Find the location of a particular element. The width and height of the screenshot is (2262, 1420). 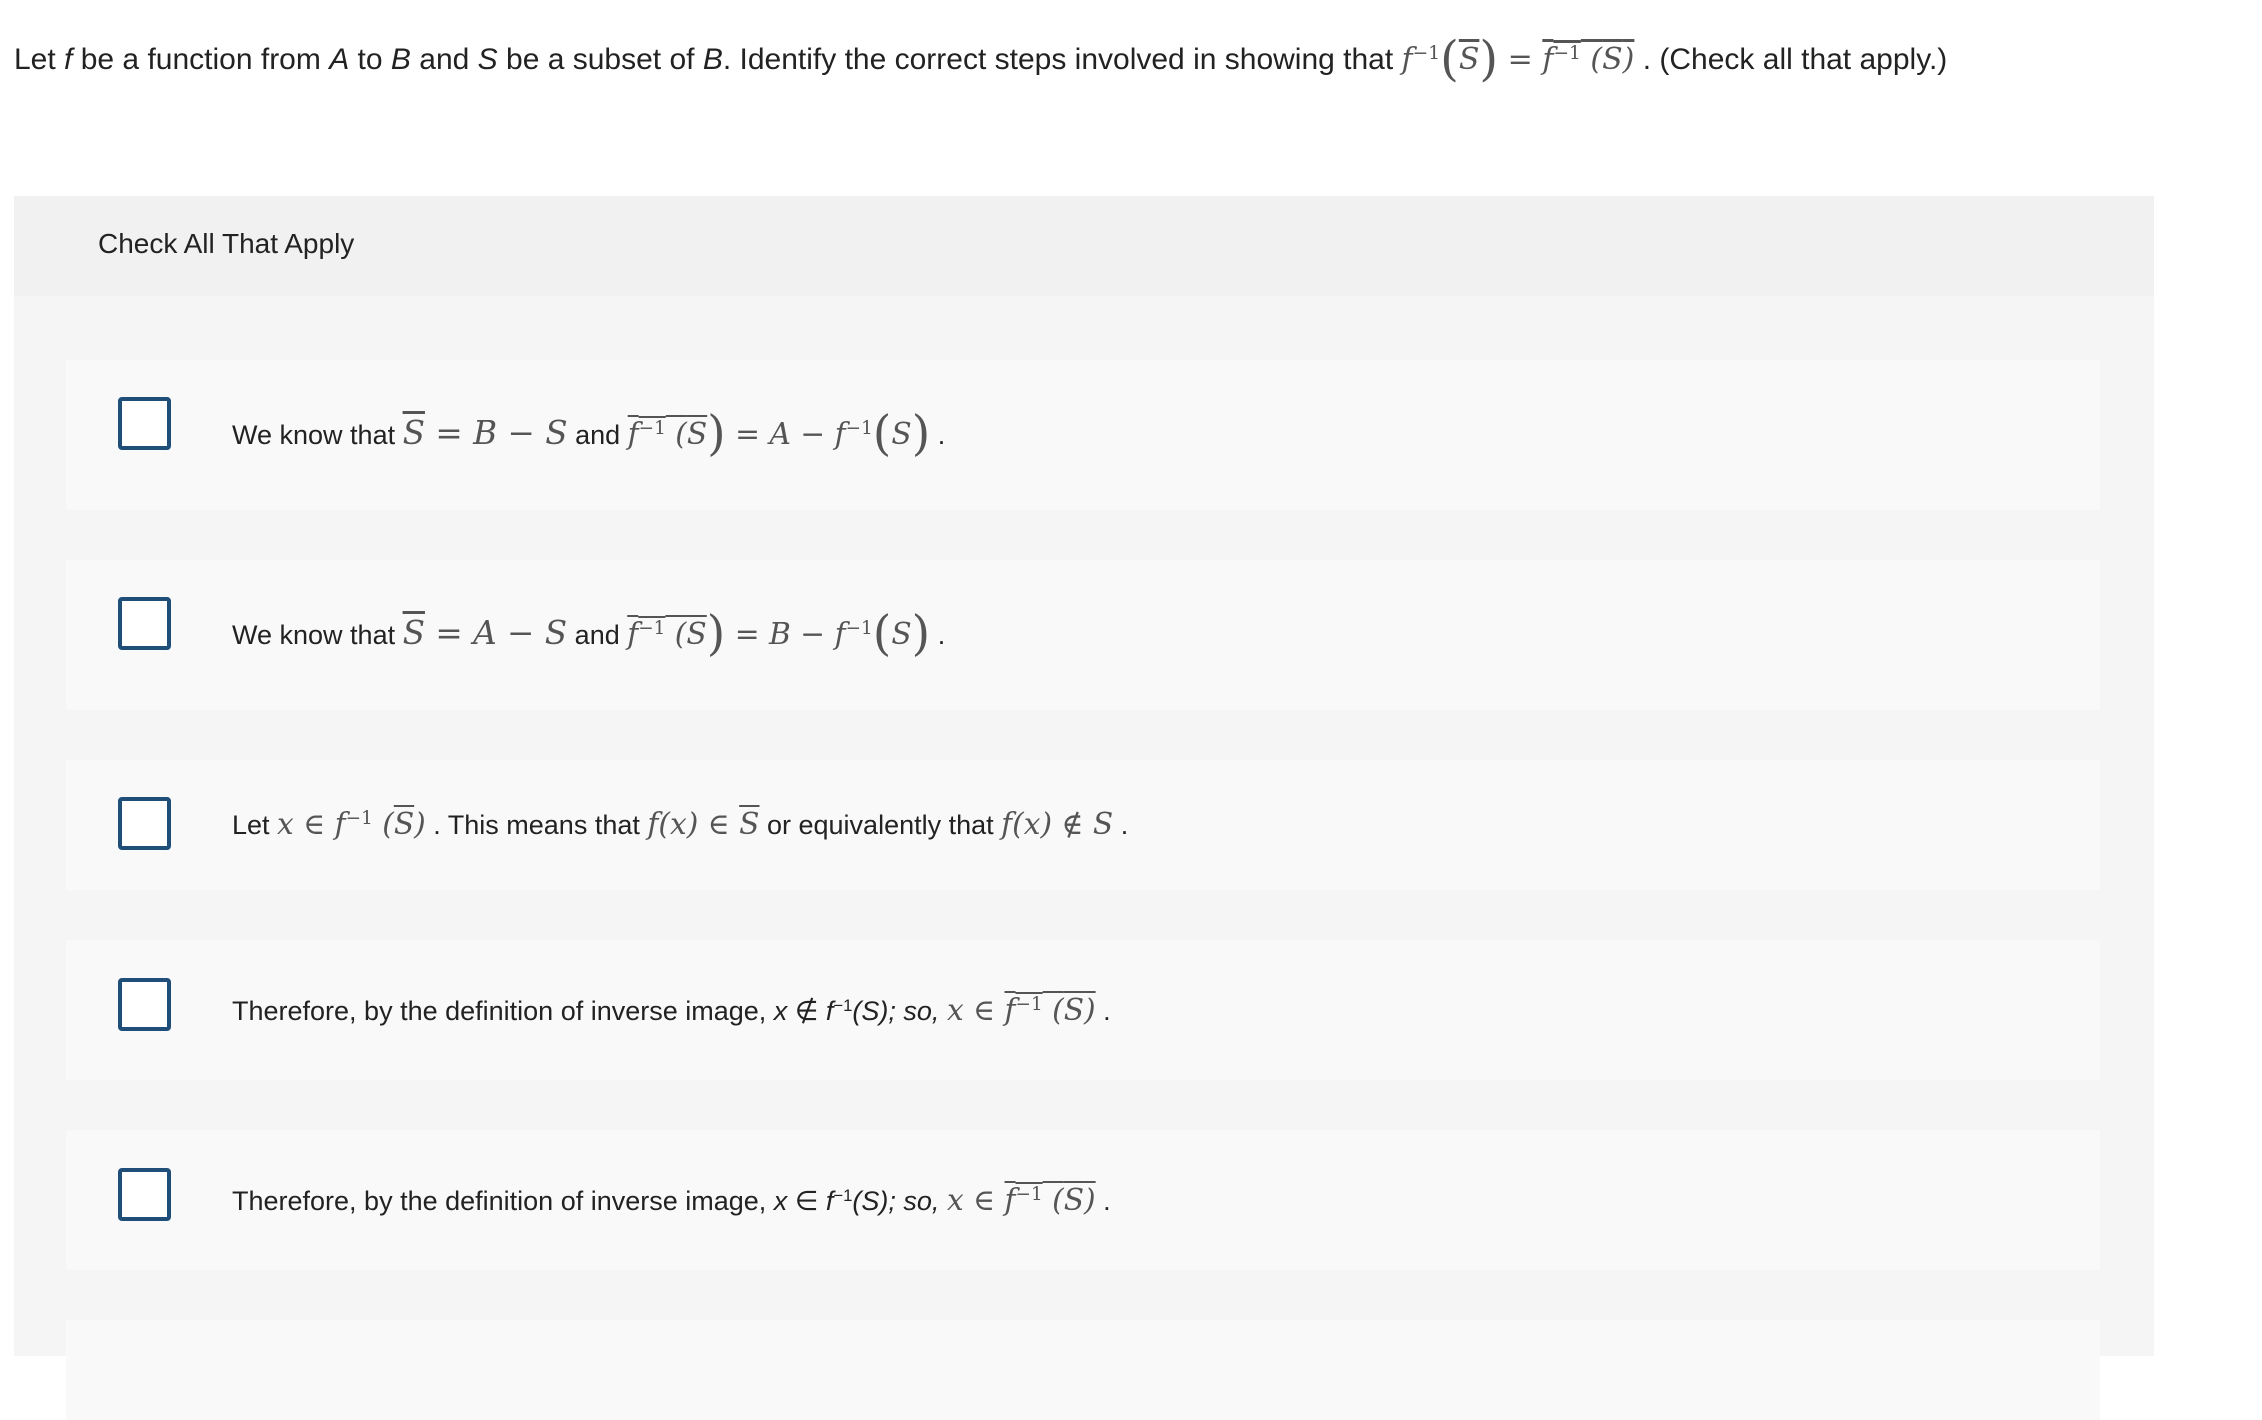

option-6-partial is located at coordinates (1083, 1370).